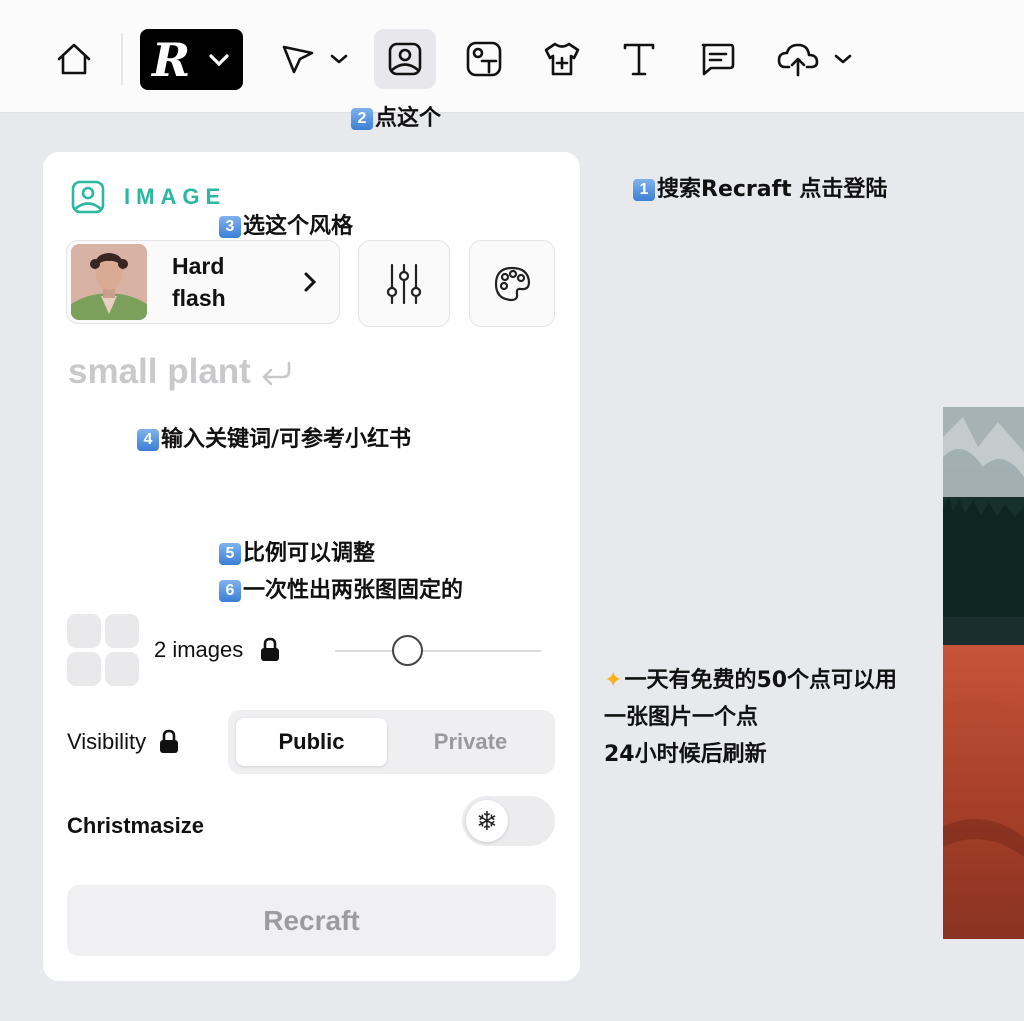 The height and width of the screenshot is (1021, 1024). Describe the element at coordinates (274, 437) in the screenshot. I see `annotation-step-4: 4 输入关键词/可参考小红书` at that location.